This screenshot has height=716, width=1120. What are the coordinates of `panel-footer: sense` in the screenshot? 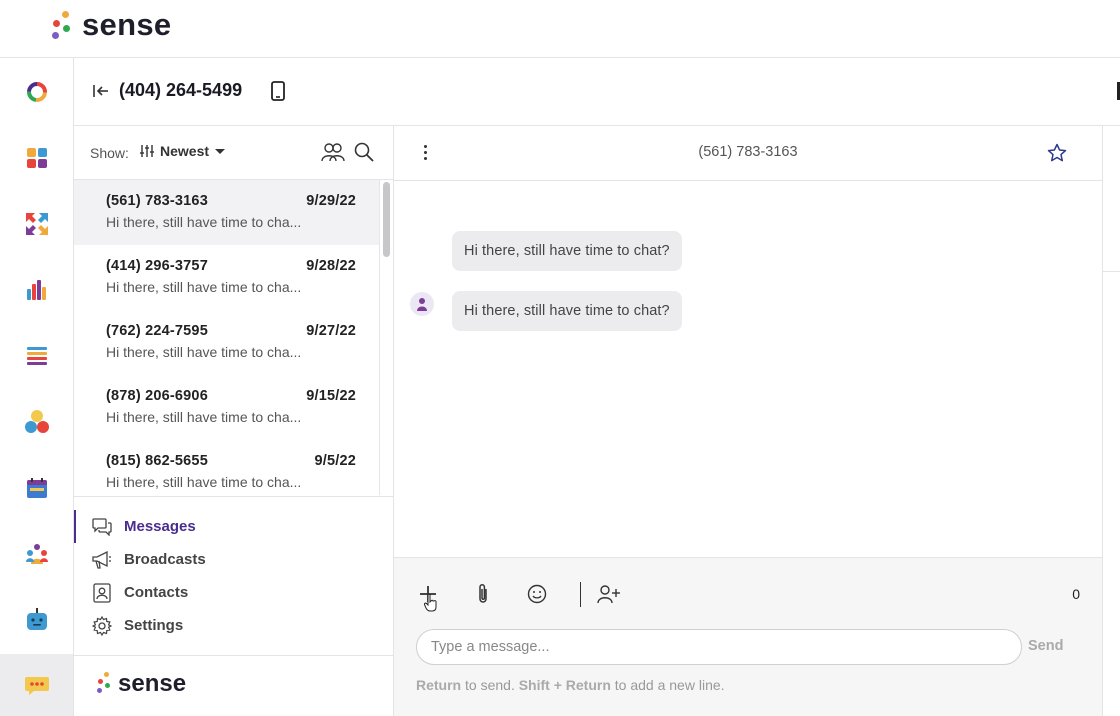 It's located at (234, 685).